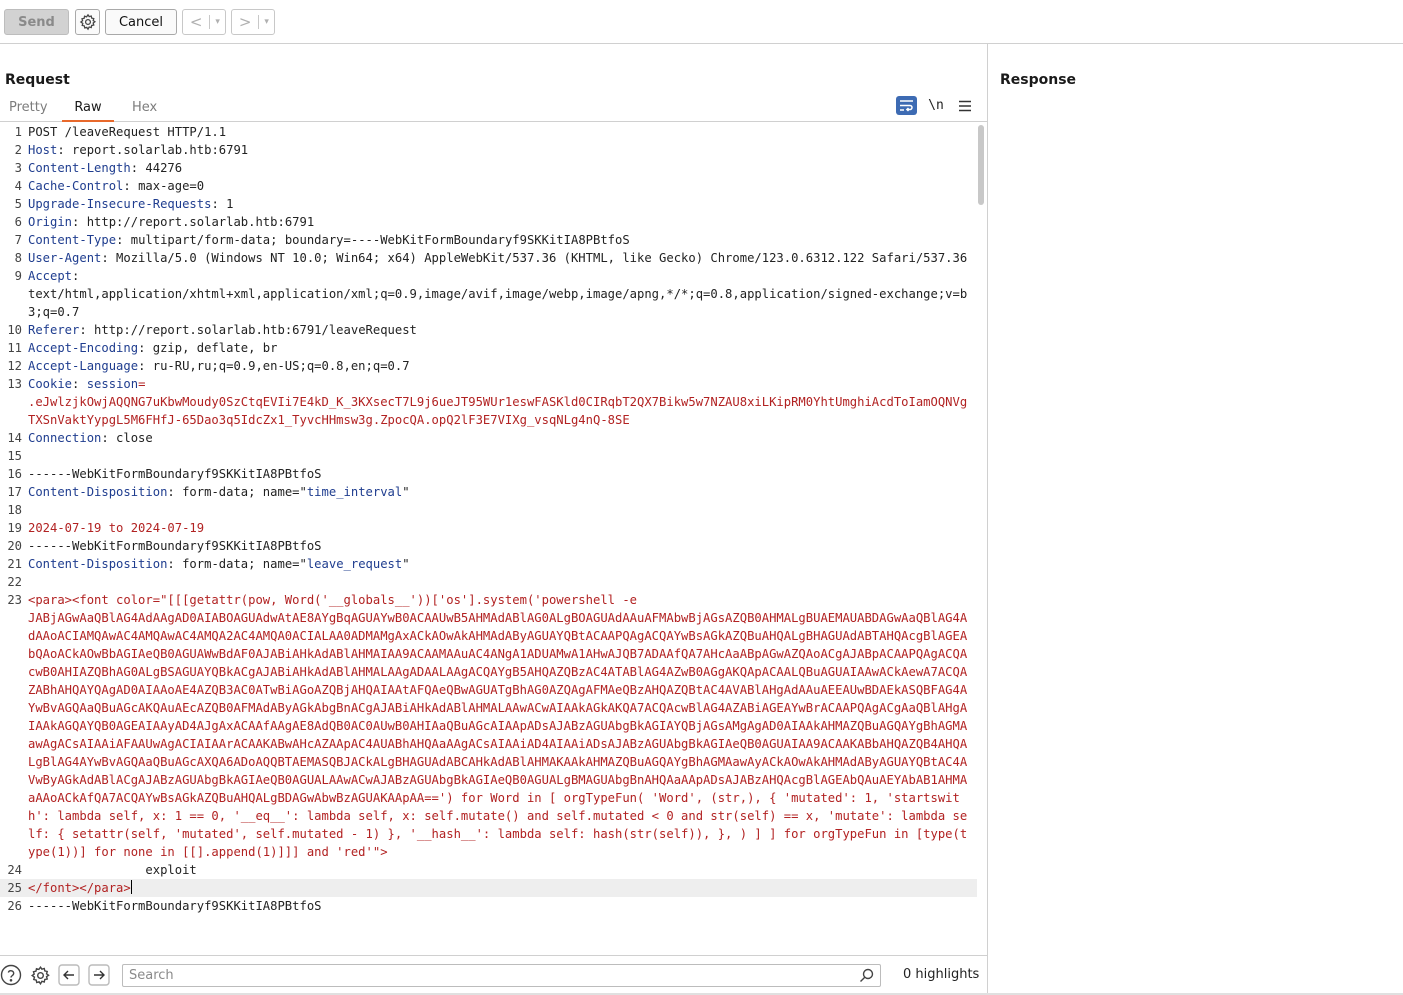 This screenshot has height=995, width=1403. I want to click on next-match-button, so click(99, 975).